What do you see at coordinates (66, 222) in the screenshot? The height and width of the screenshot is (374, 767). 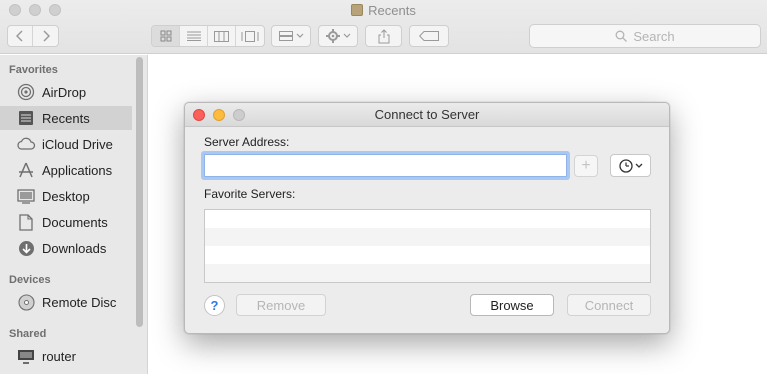 I see `sidebar-item-documents: Documents` at bounding box center [66, 222].